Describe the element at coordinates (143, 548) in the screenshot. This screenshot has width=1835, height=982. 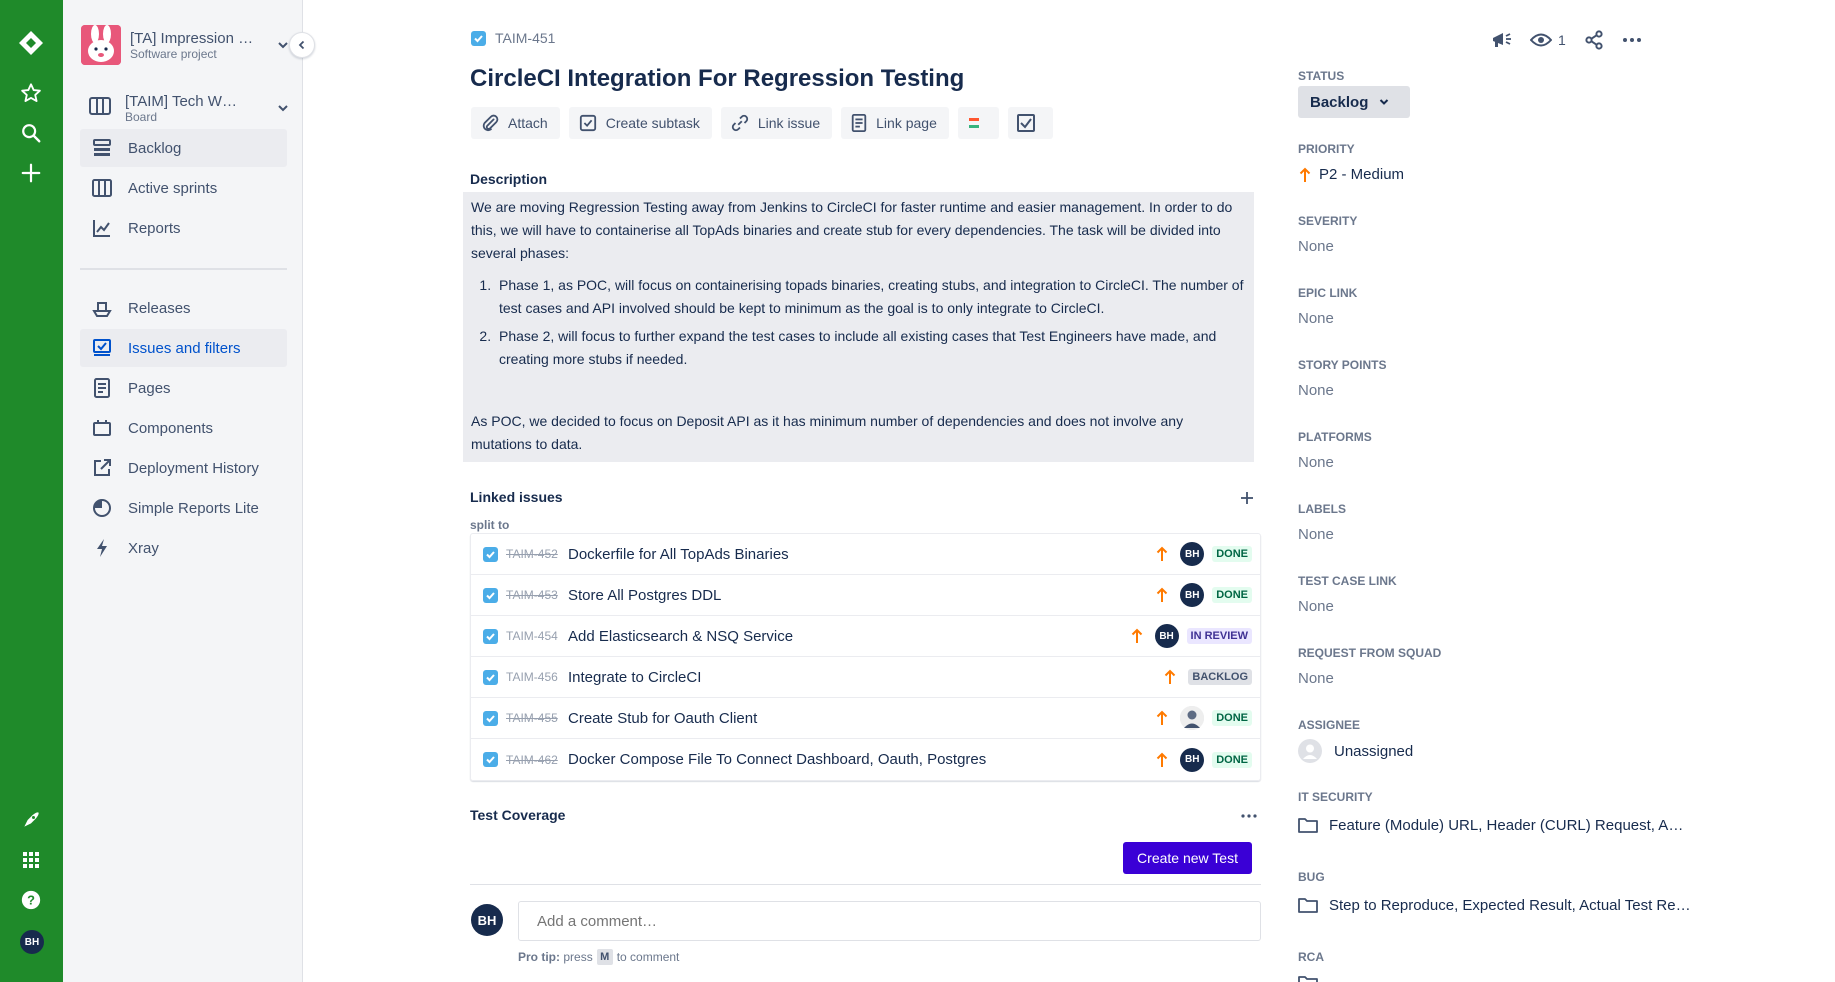
I see `sidebar-item-label: Xray` at that location.